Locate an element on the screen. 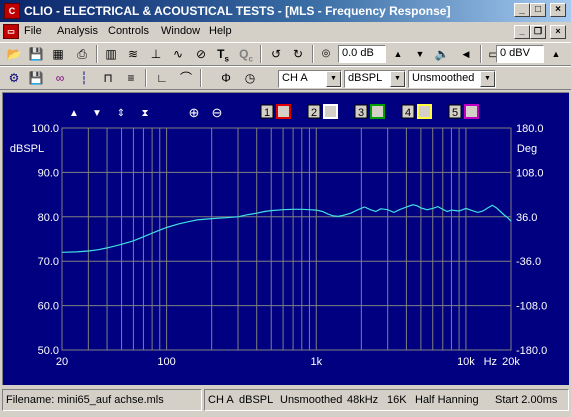 This screenshot has width=571, height=417. clock-icon: ◷ is located at coordinates (250, 78).